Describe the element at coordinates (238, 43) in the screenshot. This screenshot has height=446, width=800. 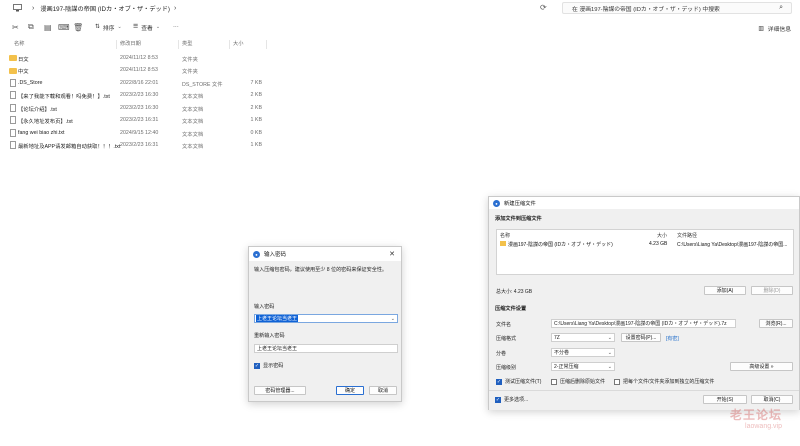
I see `column-size: 大小` at that location.